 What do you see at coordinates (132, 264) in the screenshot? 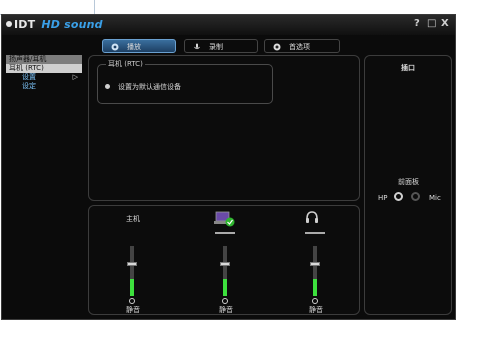
I see `master-volume-thumb` at bounding box center [132, 264].